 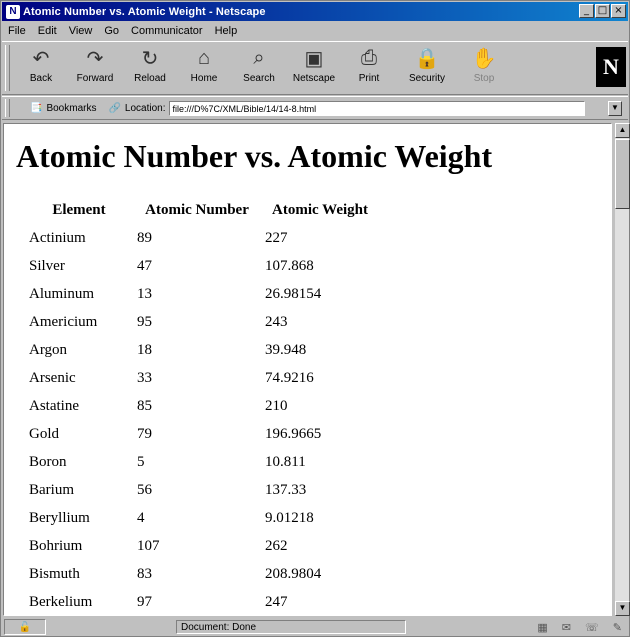 What do you see at coordinates (542, 627) in the screenshot?
I see `navigator-component-icon: ▦` at bounding box center [542, 627].